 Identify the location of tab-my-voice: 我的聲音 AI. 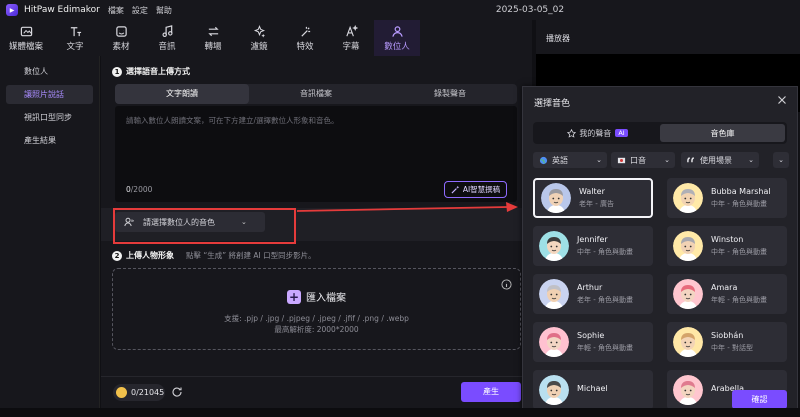
(597, 133).